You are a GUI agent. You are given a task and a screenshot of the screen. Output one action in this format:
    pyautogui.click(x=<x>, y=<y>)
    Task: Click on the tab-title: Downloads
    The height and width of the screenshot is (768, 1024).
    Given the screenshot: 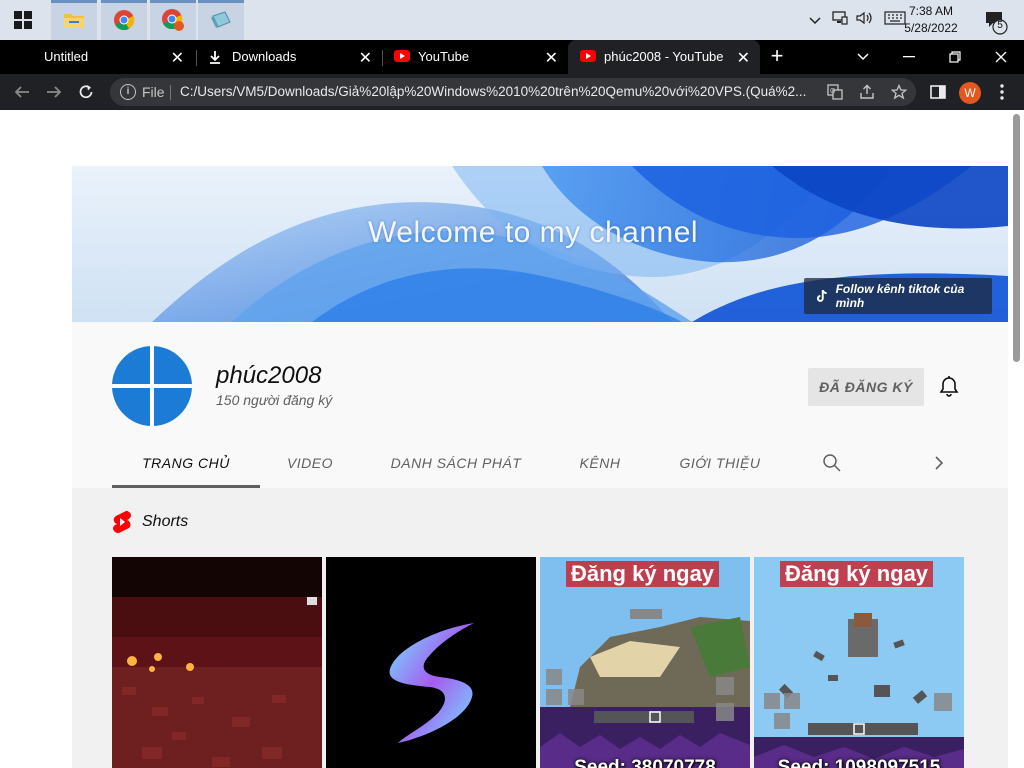 What is the action you would take?
    pyautogui.click(x=264, y=56)
    